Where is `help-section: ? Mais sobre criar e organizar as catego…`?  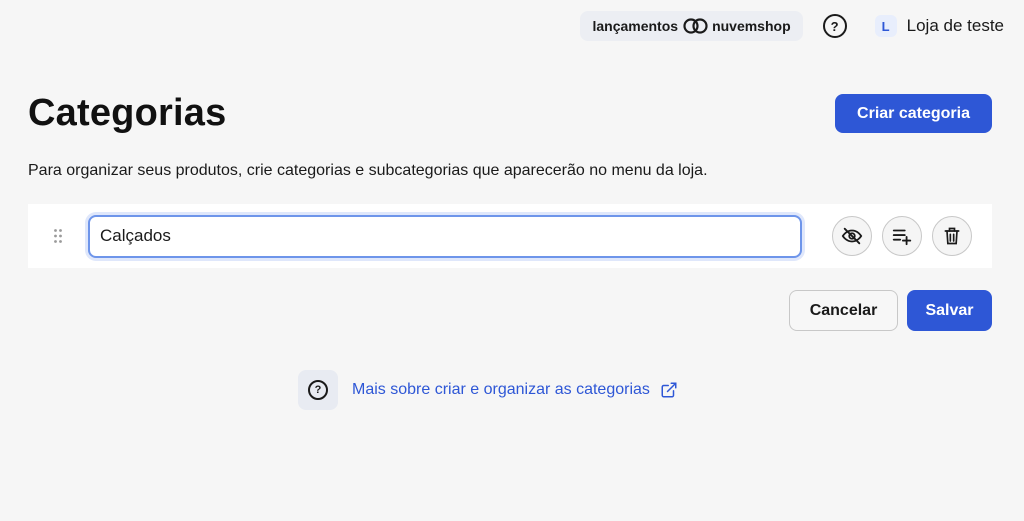 help-section: ? Mais sobre criar e organizar as catego… is located at coordinates (488, 390).